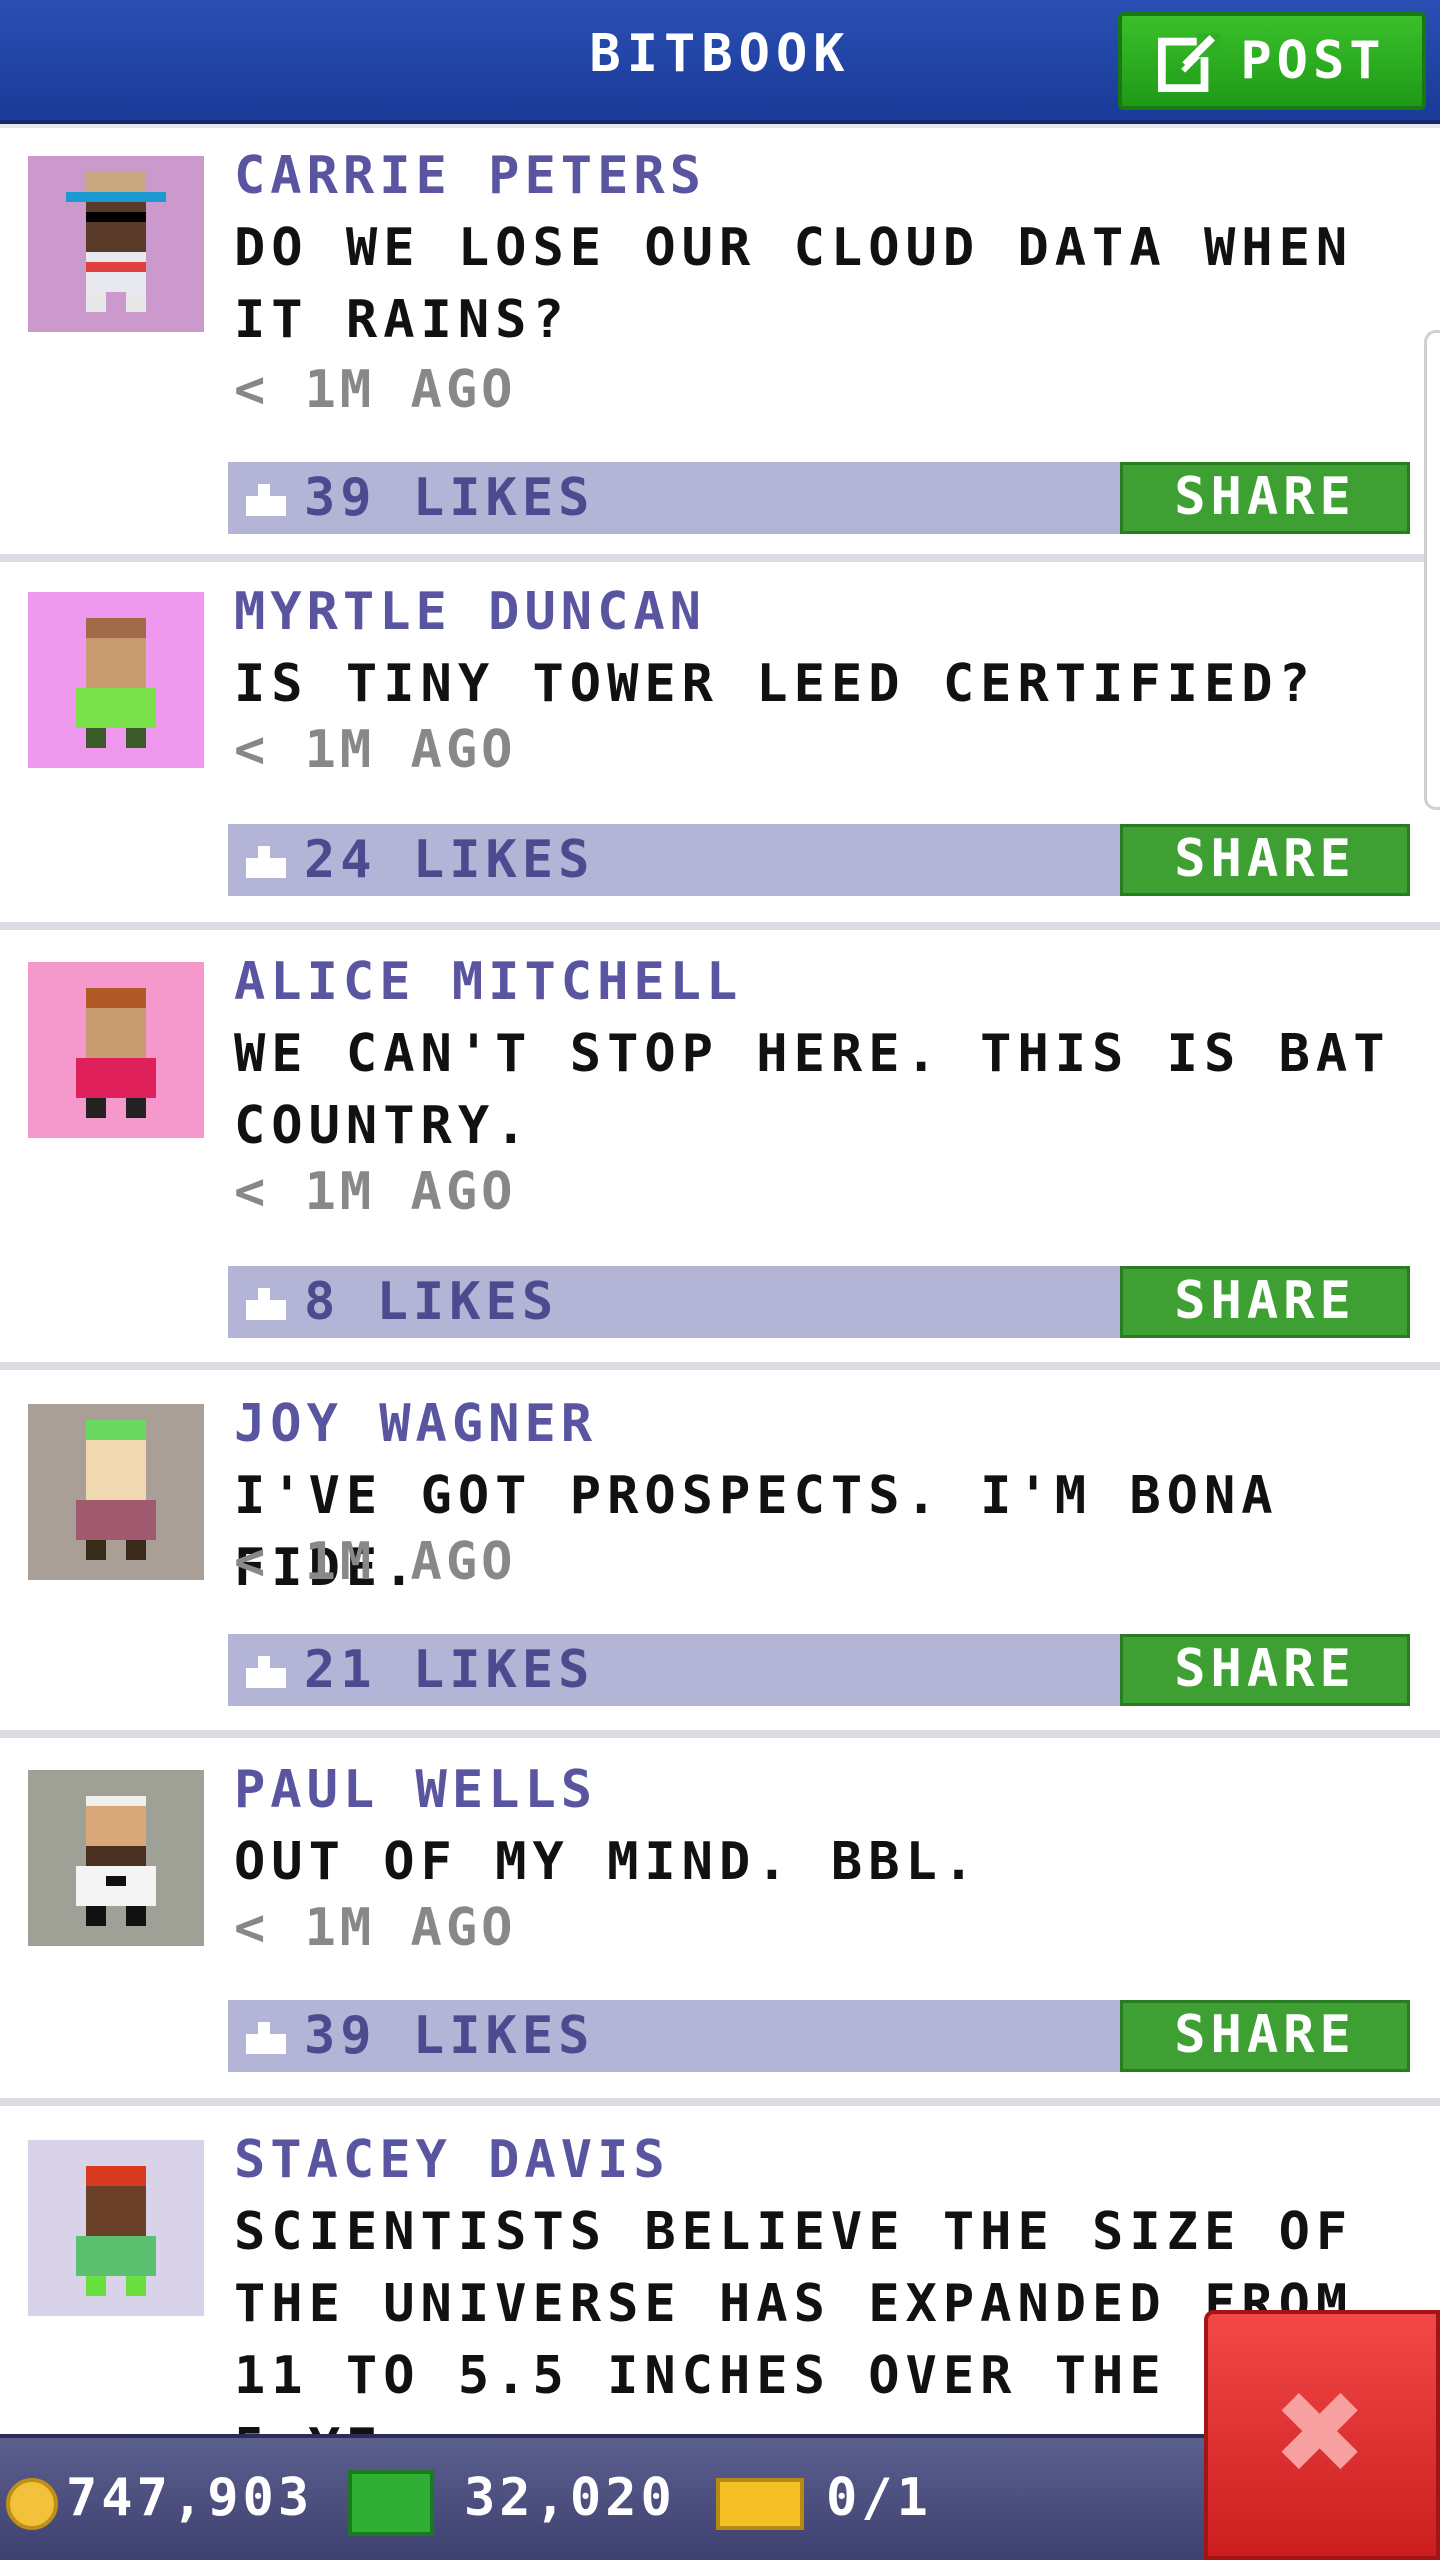 Image resolution: width=1440 pixels, height=2560 pixels. I want to click on post-author: STACEY DAVIS, so click(452, 2160).